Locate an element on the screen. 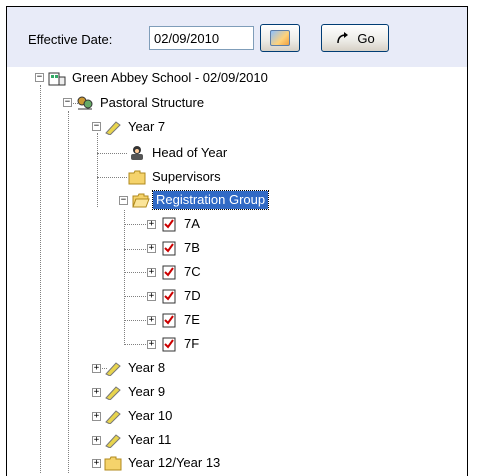 This screenshot has height=476, width=481. expand-year8-toggle: + is located at coordinates (96, 368).